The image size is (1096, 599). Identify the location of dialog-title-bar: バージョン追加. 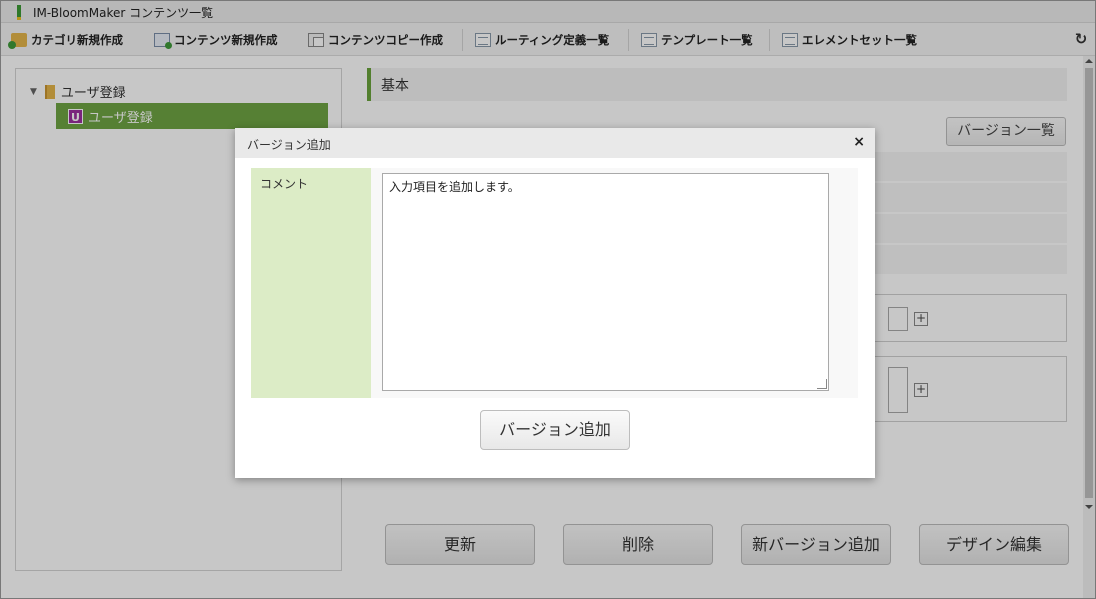
(555, 143).